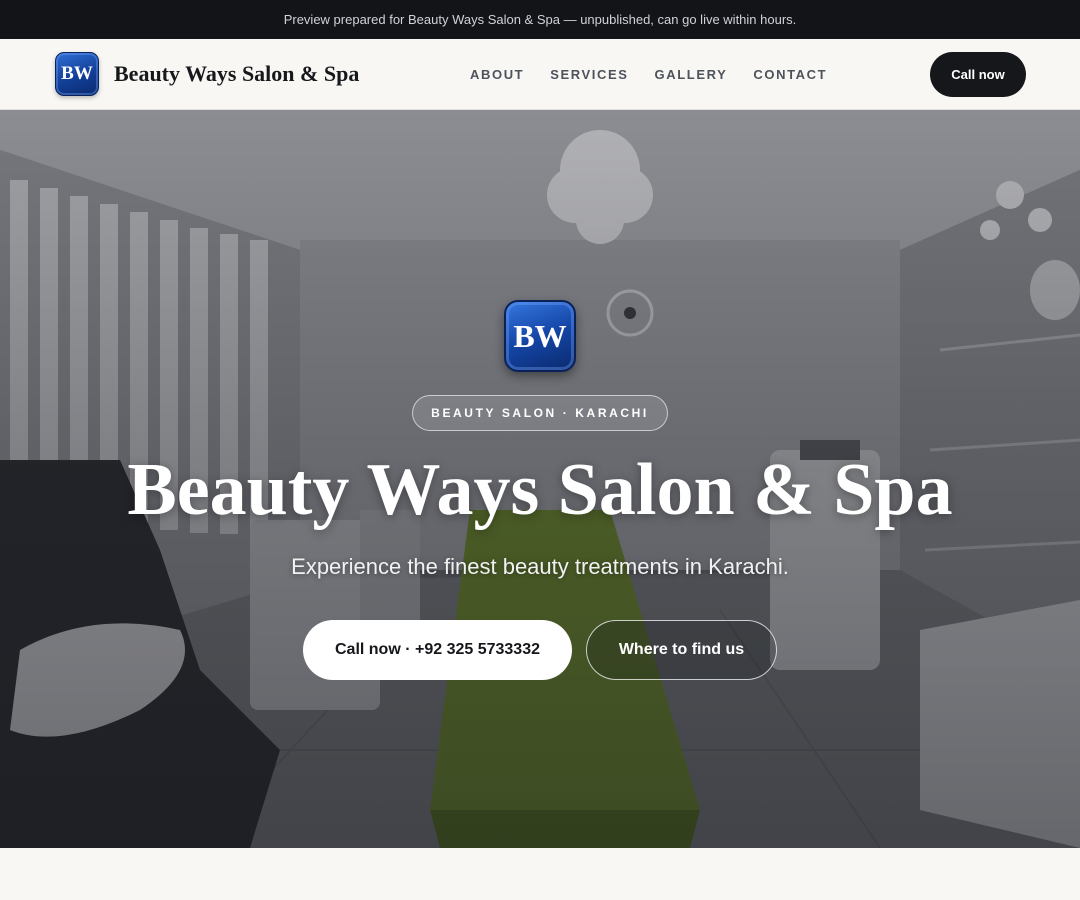  What do you see at coordinates (540, 874) in the screenshot?
I see `next-section` at bounding box center [540, 874].